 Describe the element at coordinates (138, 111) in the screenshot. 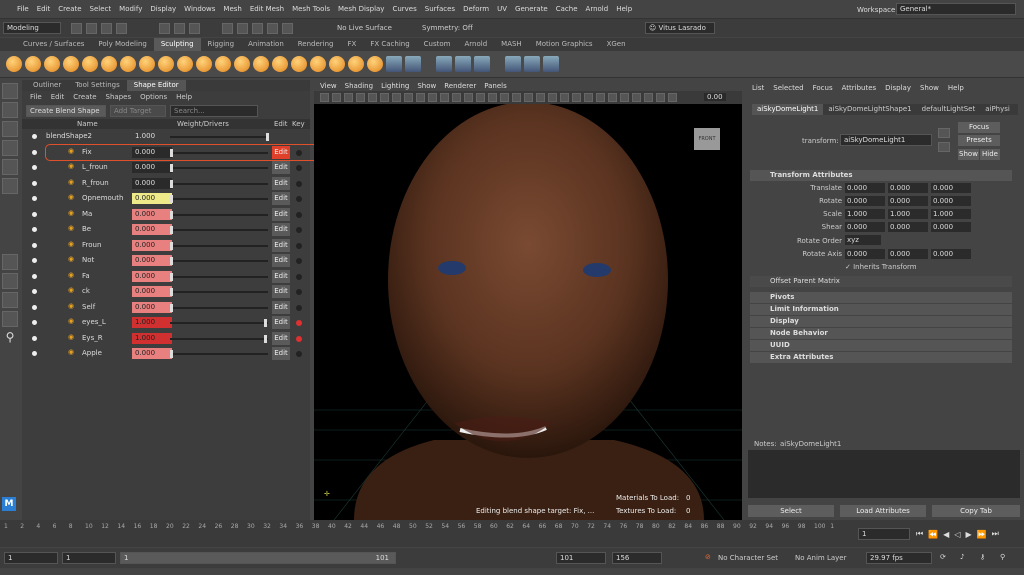

I see `add-target-button: Add Target` at that location.